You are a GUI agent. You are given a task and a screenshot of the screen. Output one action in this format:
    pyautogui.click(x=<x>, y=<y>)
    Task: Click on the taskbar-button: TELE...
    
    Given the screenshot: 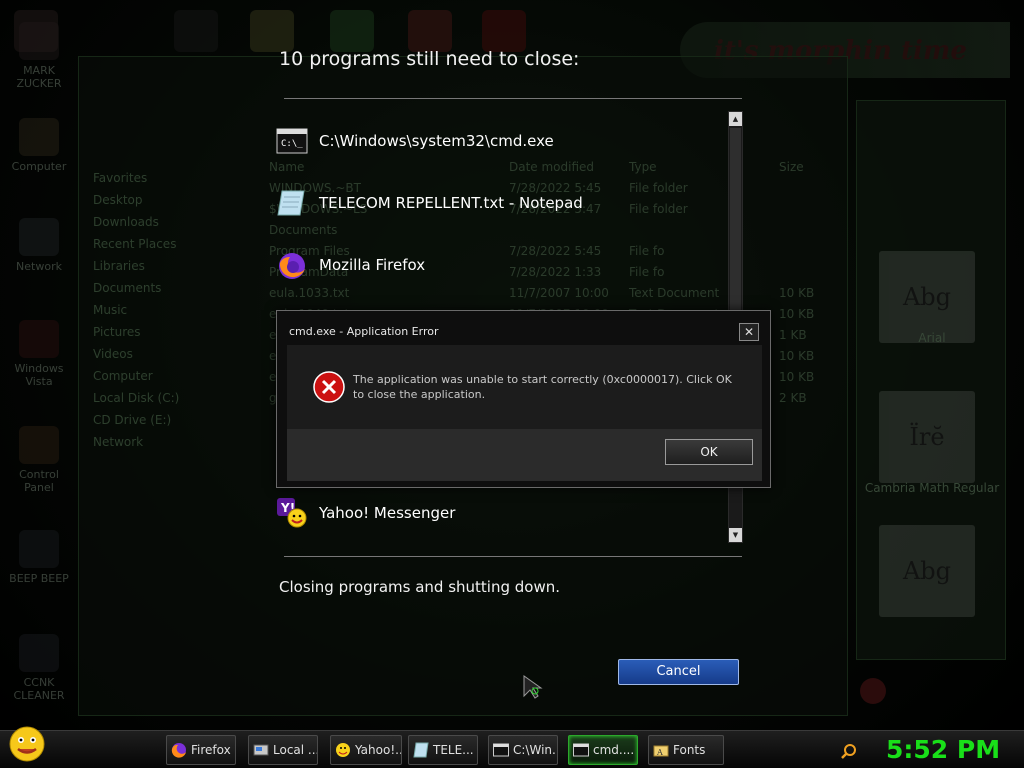 What is the action you would take?
    pyautogui.click(x=443, y=750)
    